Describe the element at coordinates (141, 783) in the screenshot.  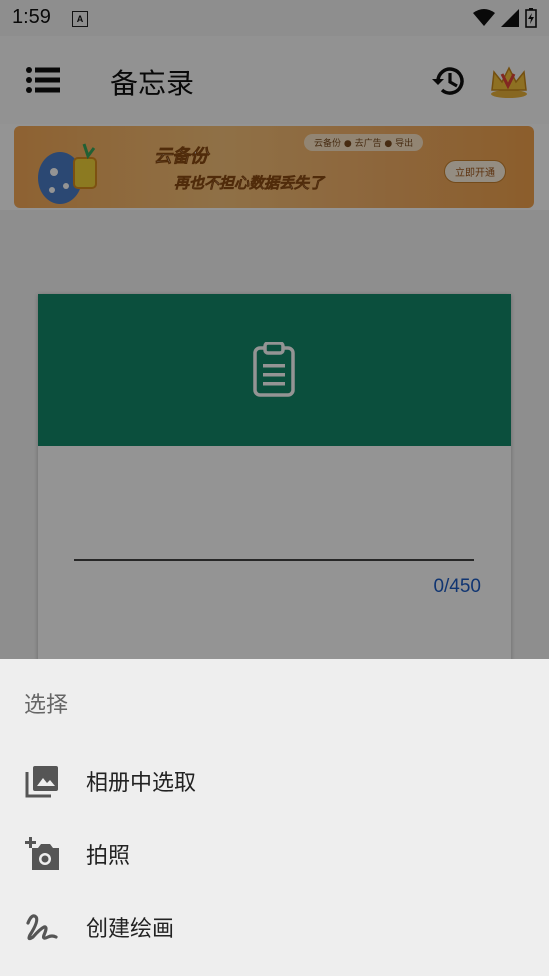
I see `option-label: 相册中选取` at that location.